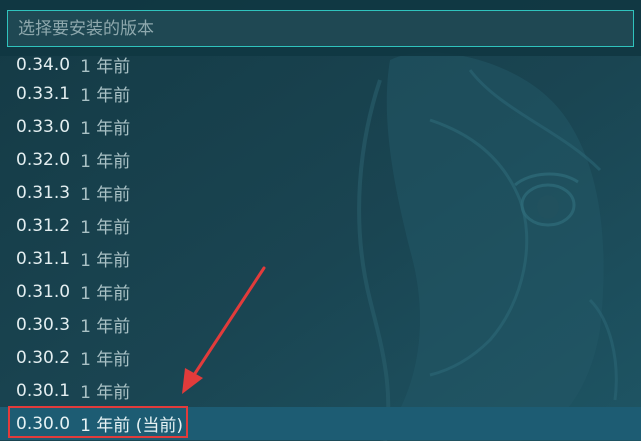 This screenshot has height=441, width=641. Describe the element at coordinates (43, 258) in the screenshot. I see `version-number: 0.31.1` at that location.